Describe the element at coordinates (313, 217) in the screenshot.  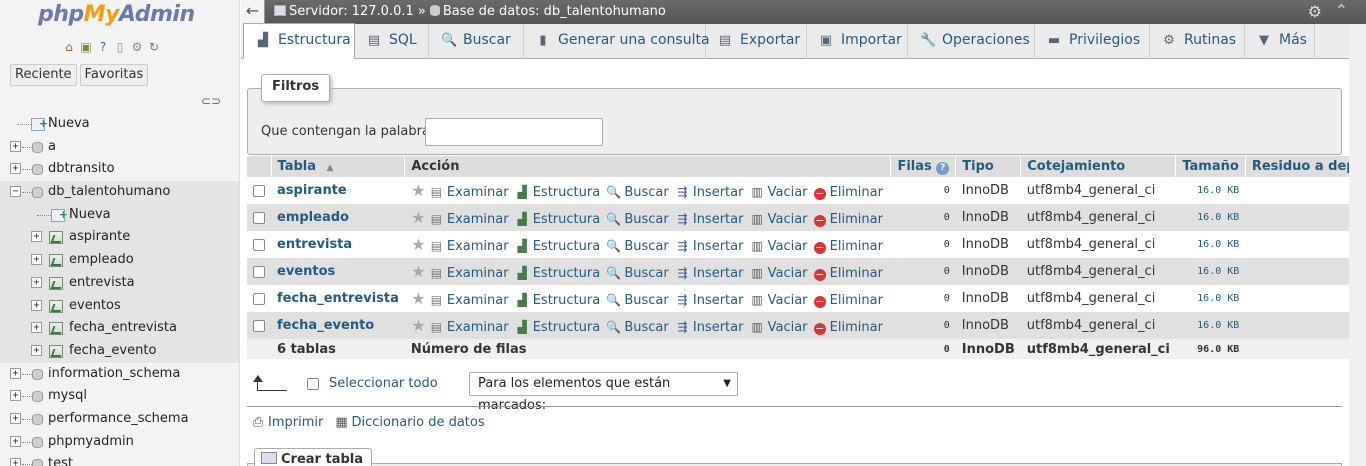
I see `table-name-link: empleado` at that location.